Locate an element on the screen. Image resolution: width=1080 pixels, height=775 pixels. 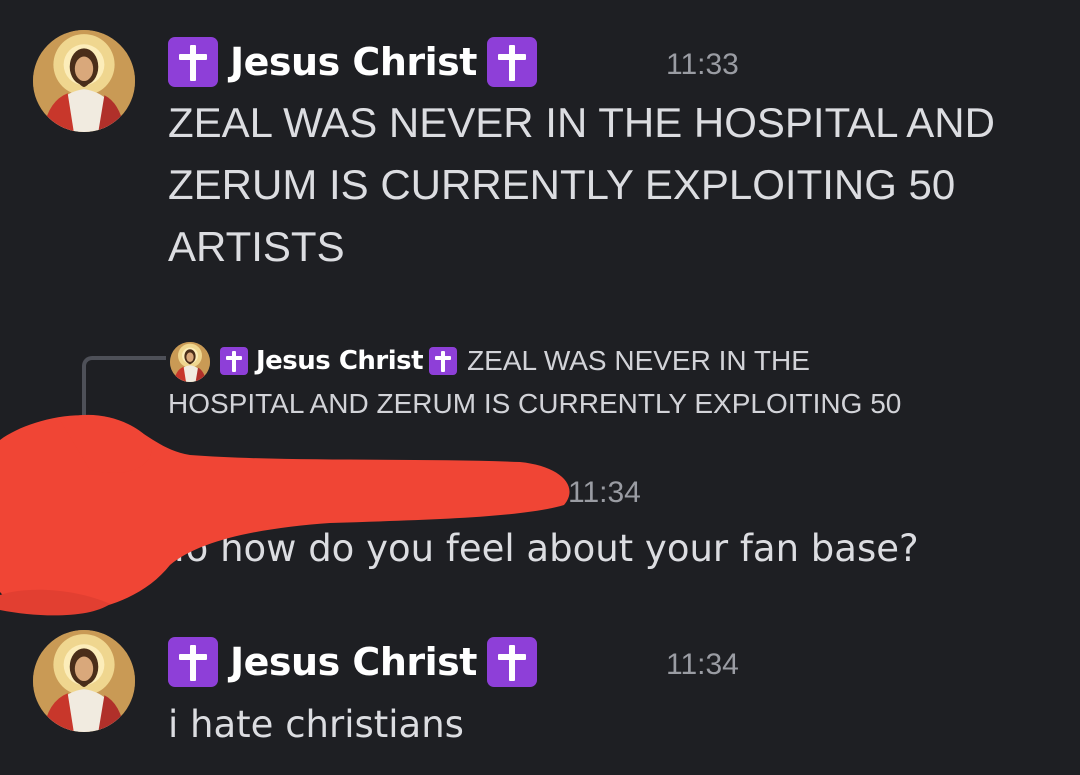
reply-author-avatar is located at coordinates (190, 362).